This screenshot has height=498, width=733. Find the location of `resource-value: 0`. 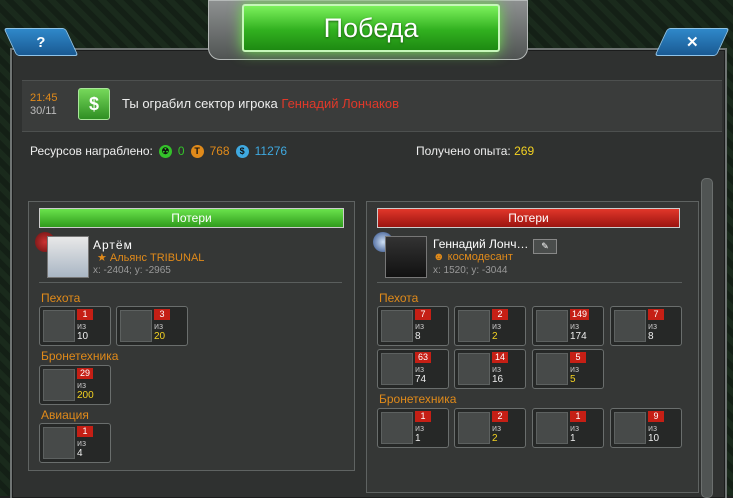

resource-value: 0 is located at coordinates (181, 151).